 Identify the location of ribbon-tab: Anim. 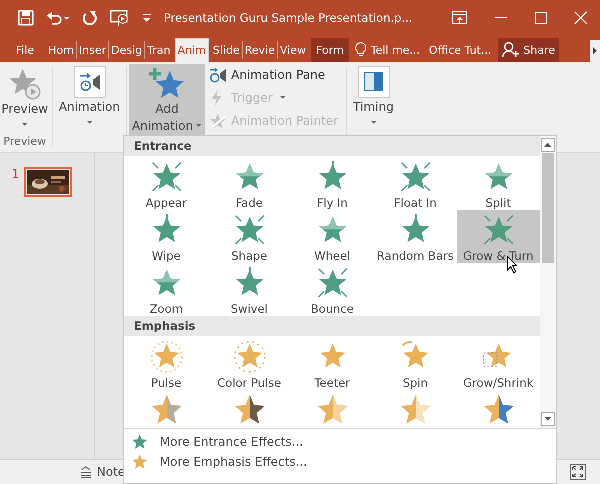
(192, 50).